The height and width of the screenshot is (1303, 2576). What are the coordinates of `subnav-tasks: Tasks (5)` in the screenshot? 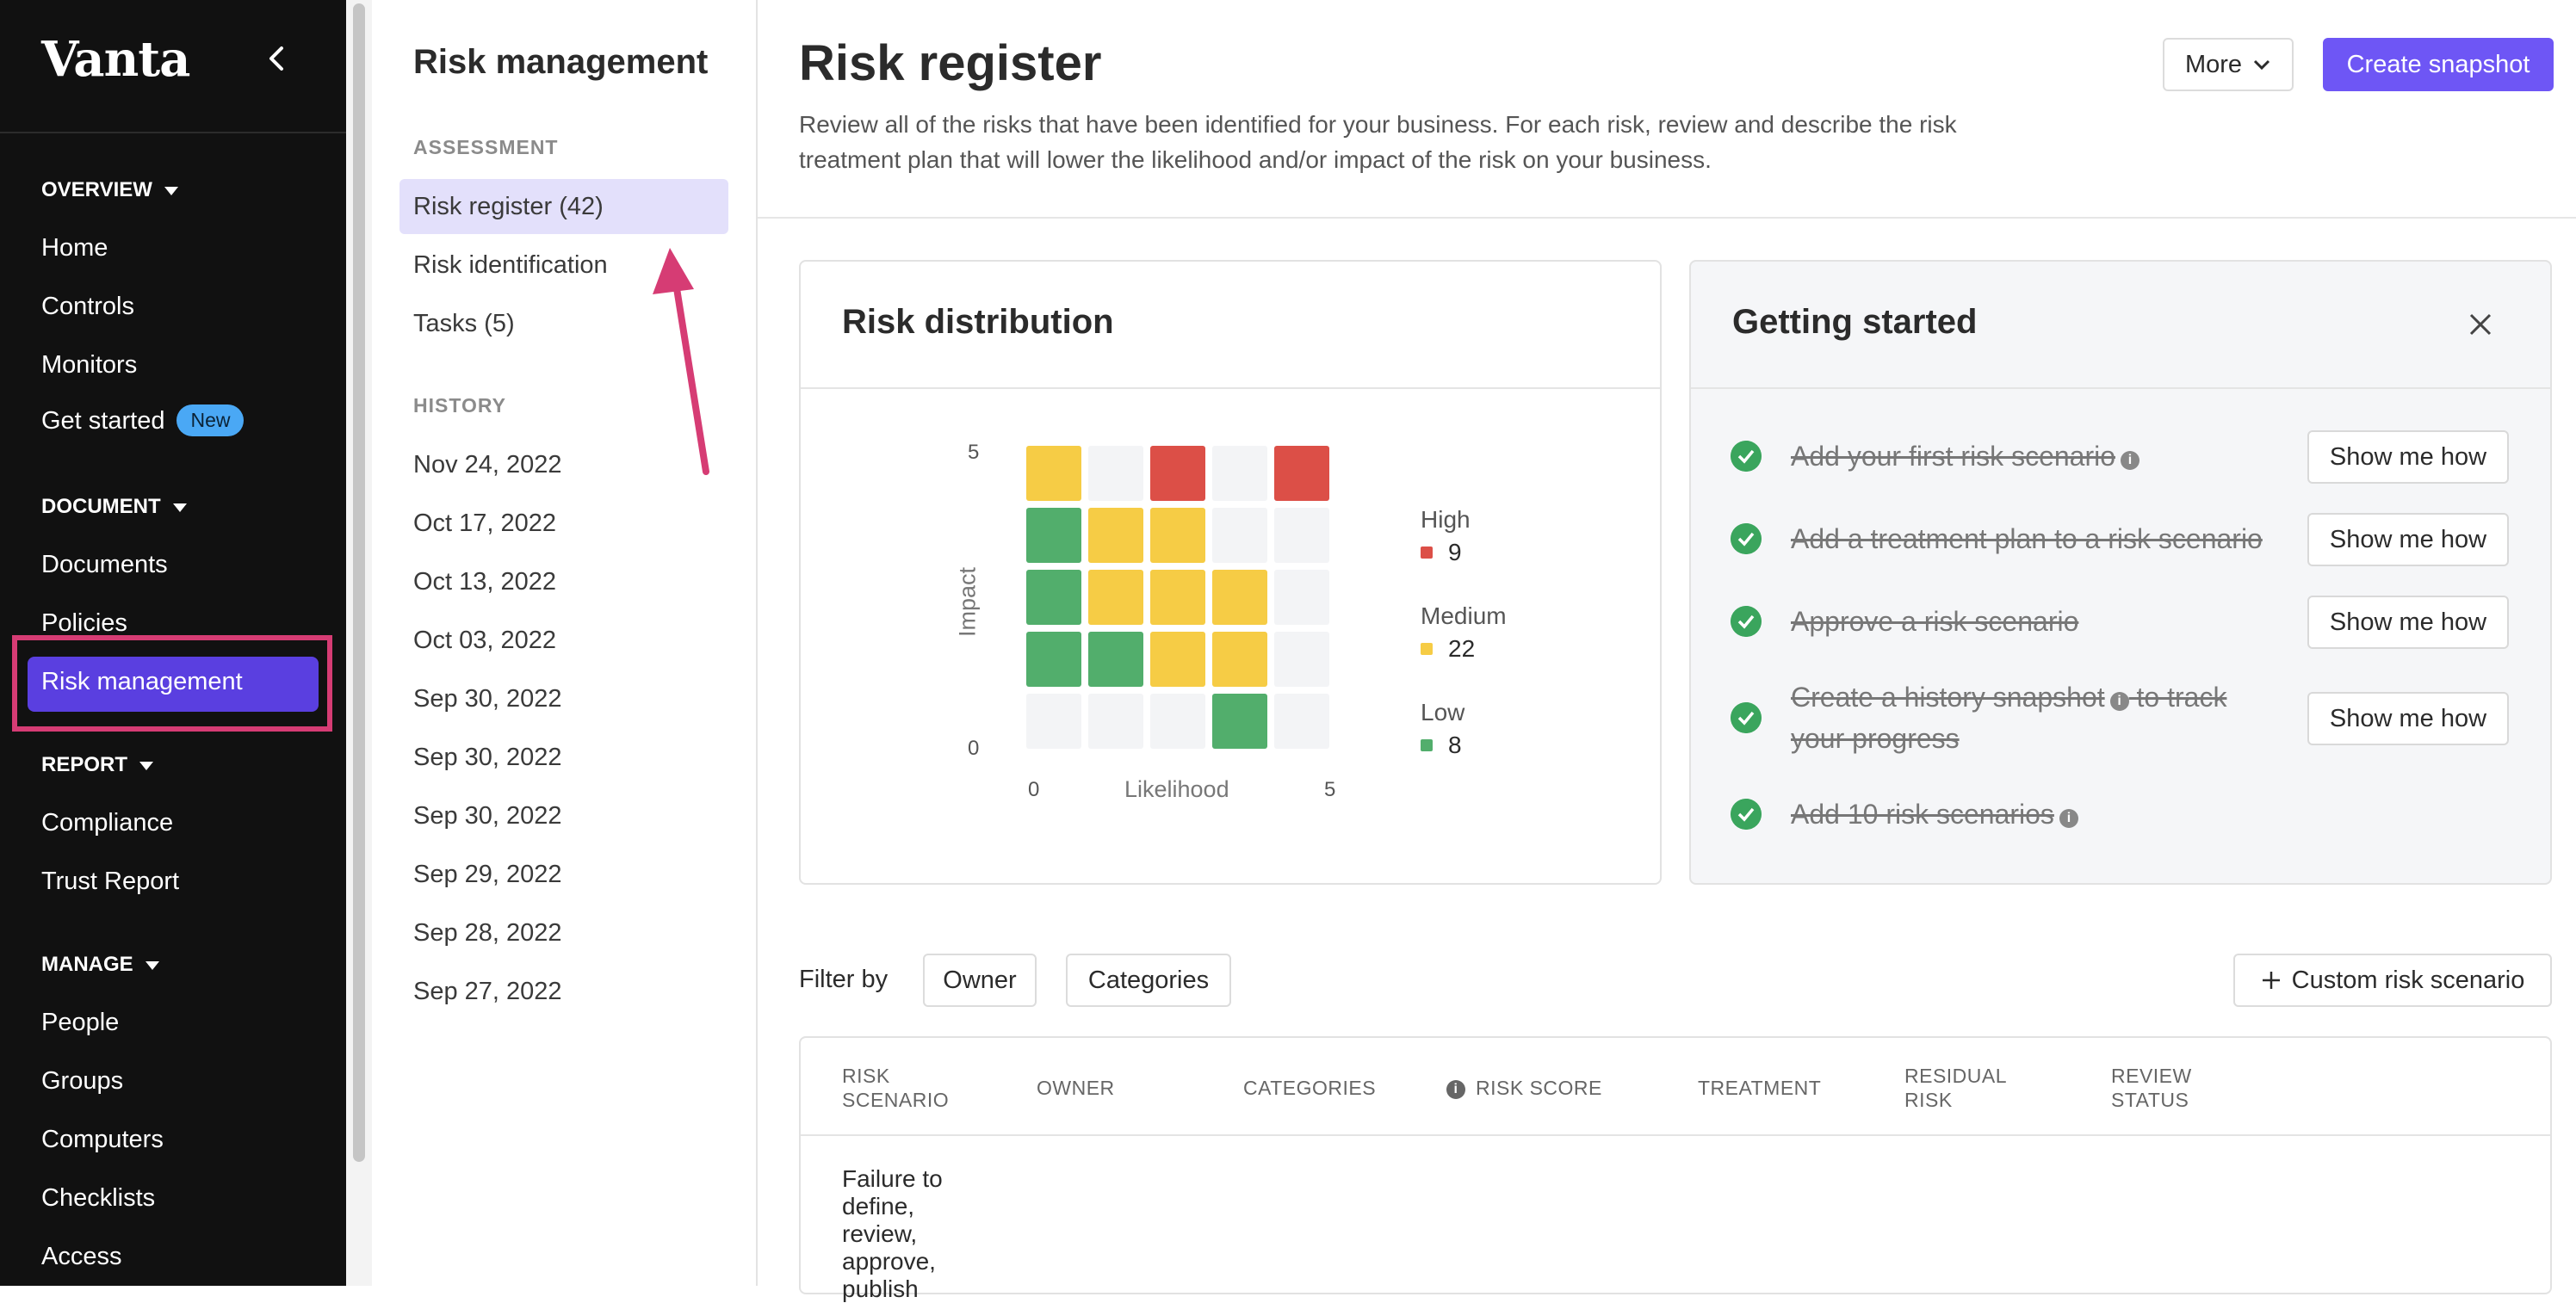 It's located at (464, 324).